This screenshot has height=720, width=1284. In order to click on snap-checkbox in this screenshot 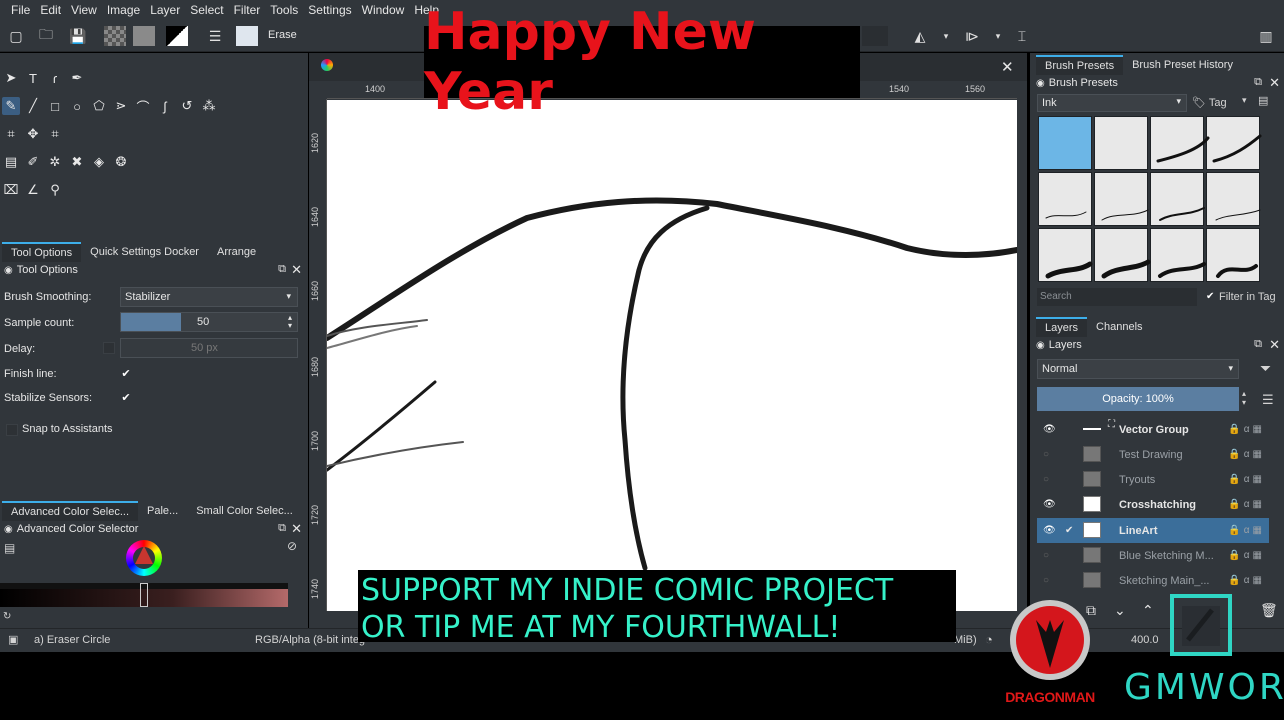, I will do `click(12, 430)`.